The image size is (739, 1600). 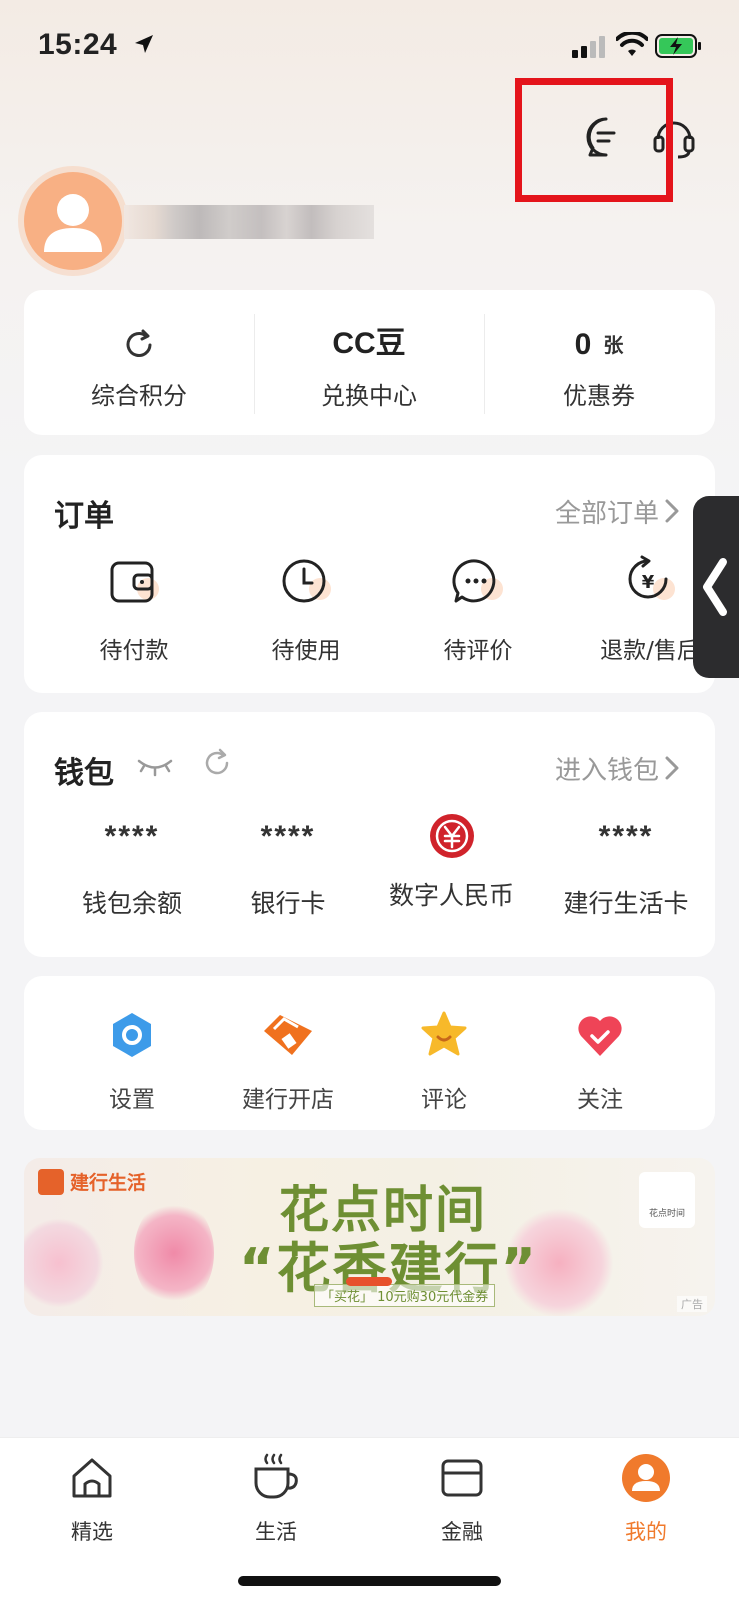 I want to click on promo-banner: 建行生活 花点时间 “花香建行” 「买花」 10元购30元代金券 花点时间 广告, so click(x=369, y=1237).